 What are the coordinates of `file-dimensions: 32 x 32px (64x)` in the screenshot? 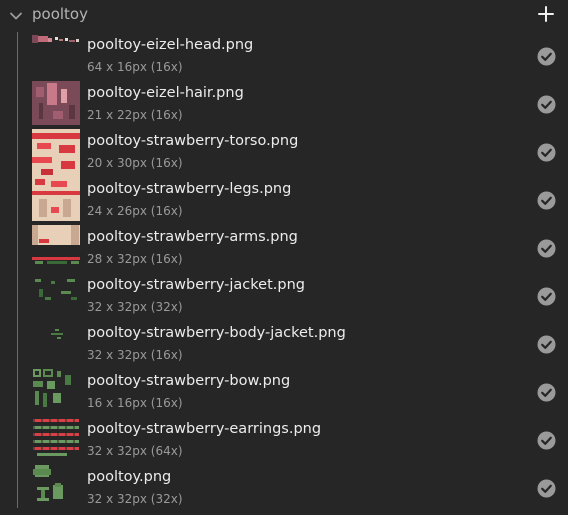 It's located at (135, 451).